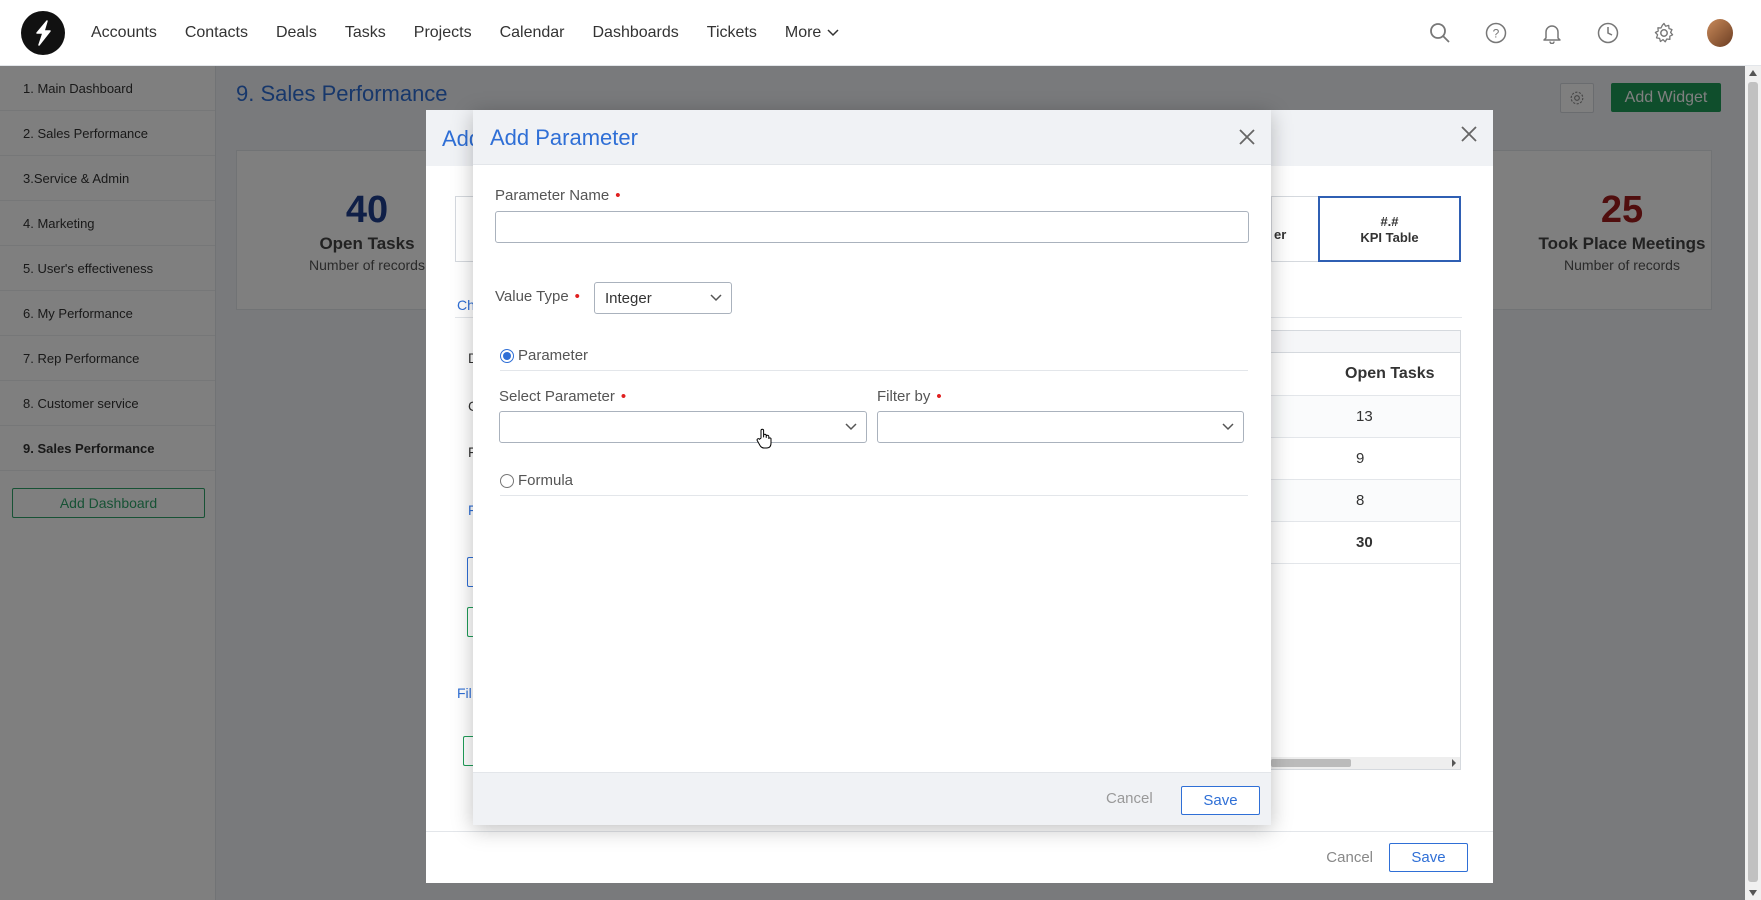 The image size is (1761, 900). Describe the element at coordinates (1365, 543) in the screenshot. I see `table-total-row: 30` at that location.